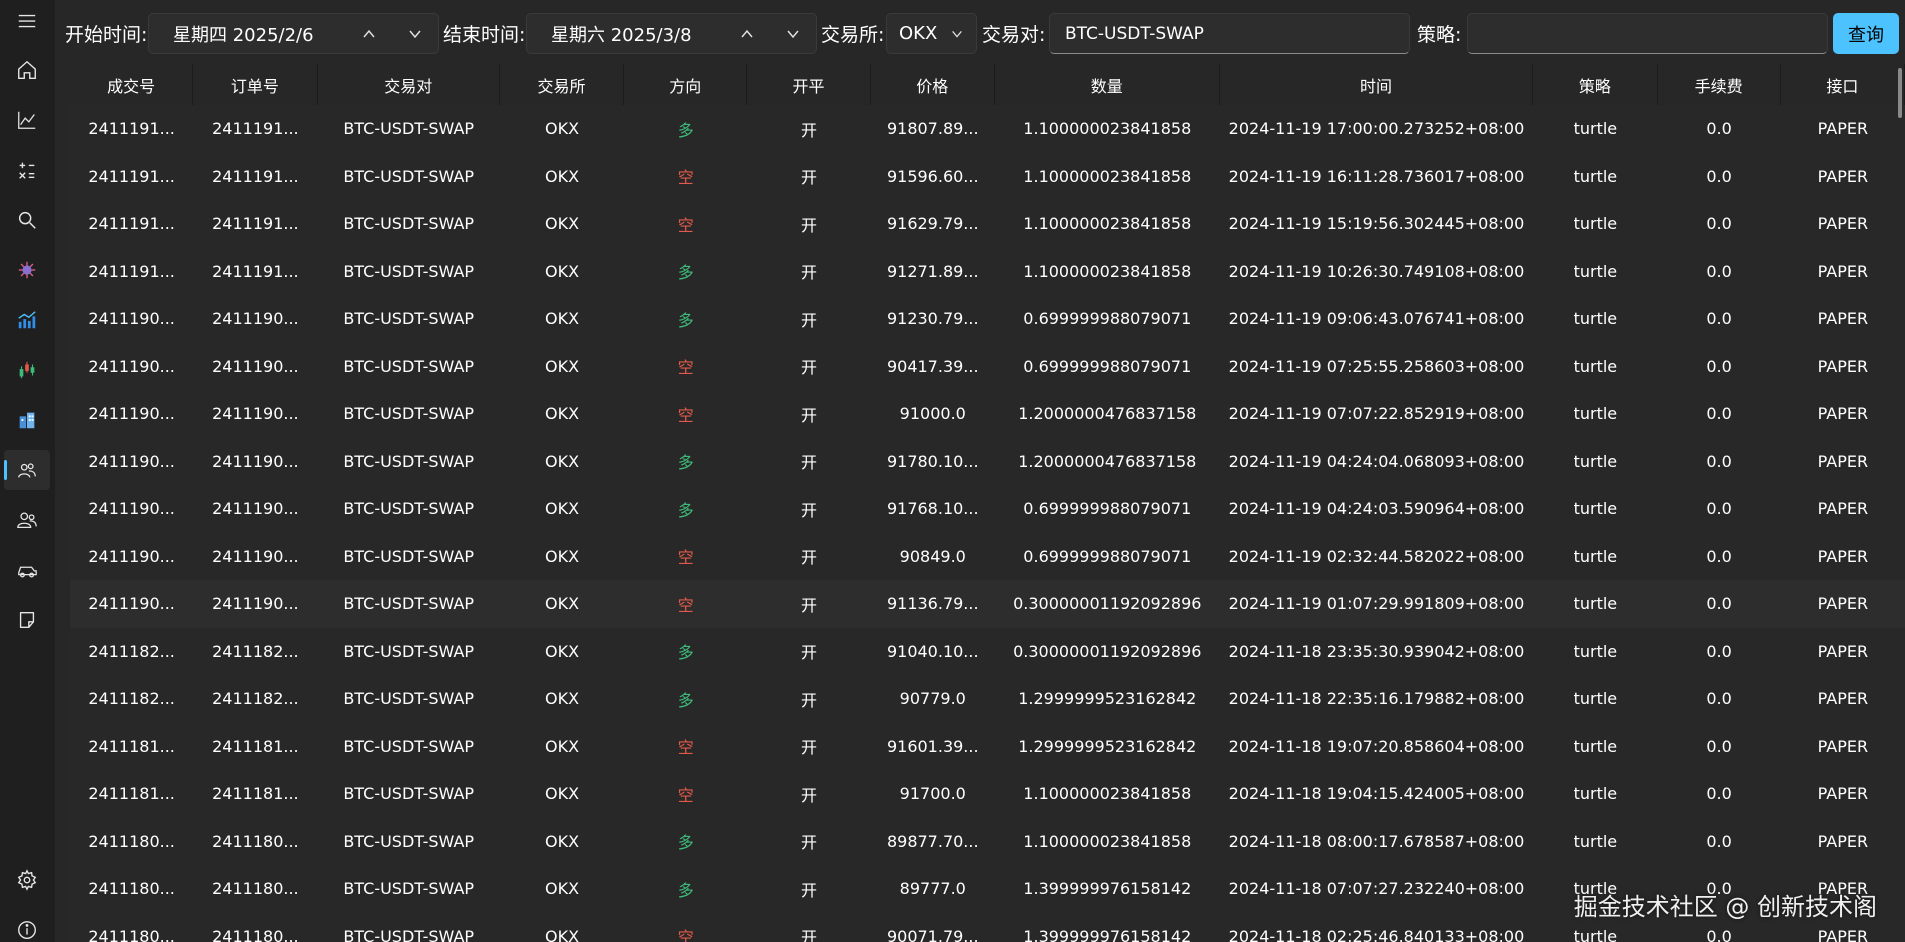  Describe the element at coordinates (27, 120) in the screenshot. I see `chart-icon` at that location.